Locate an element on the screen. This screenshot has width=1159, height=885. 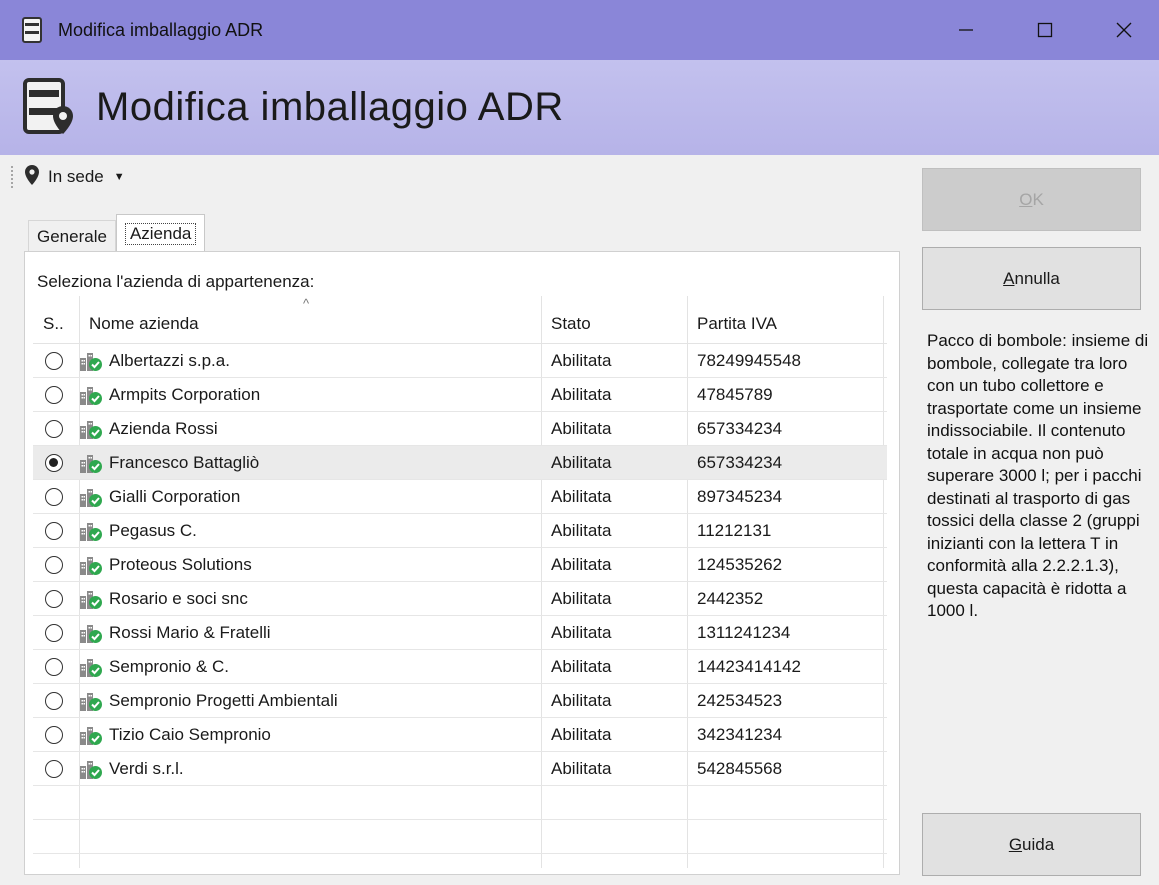
minimize-button is located at coordinates (966, 30).